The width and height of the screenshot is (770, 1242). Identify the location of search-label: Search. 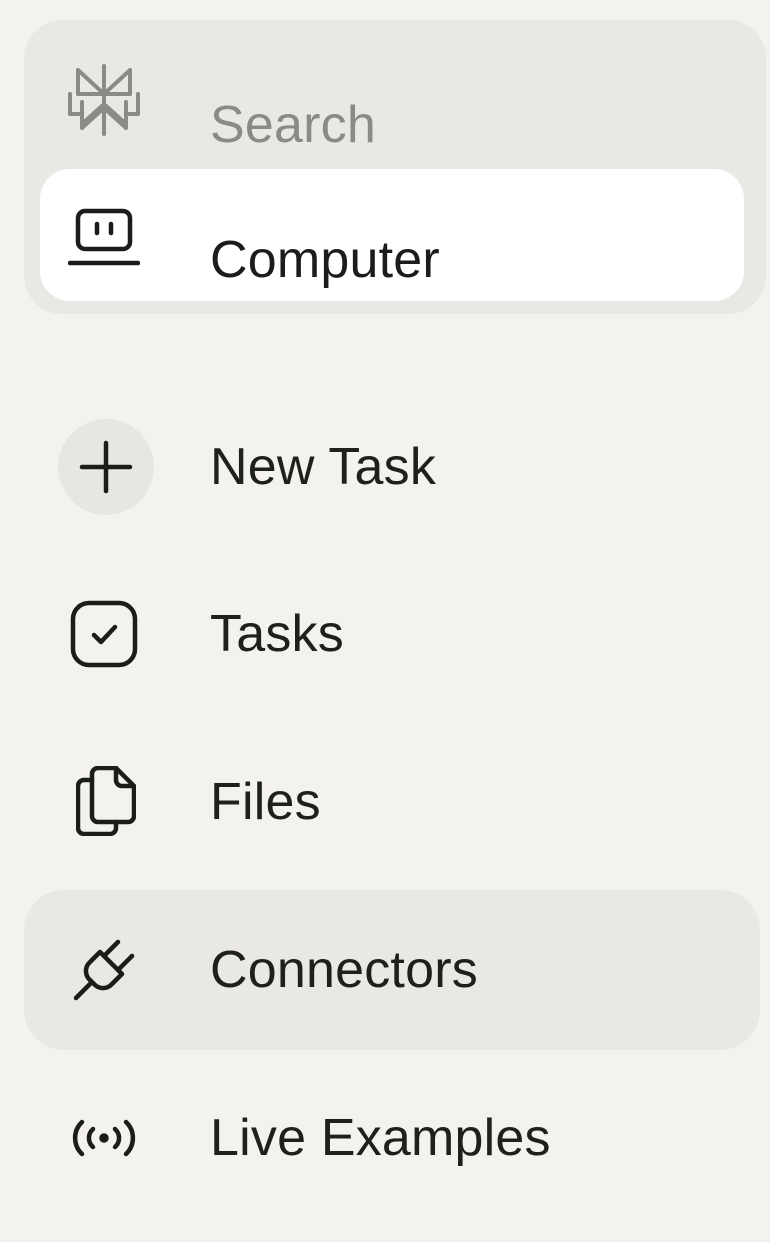
(293, 125).